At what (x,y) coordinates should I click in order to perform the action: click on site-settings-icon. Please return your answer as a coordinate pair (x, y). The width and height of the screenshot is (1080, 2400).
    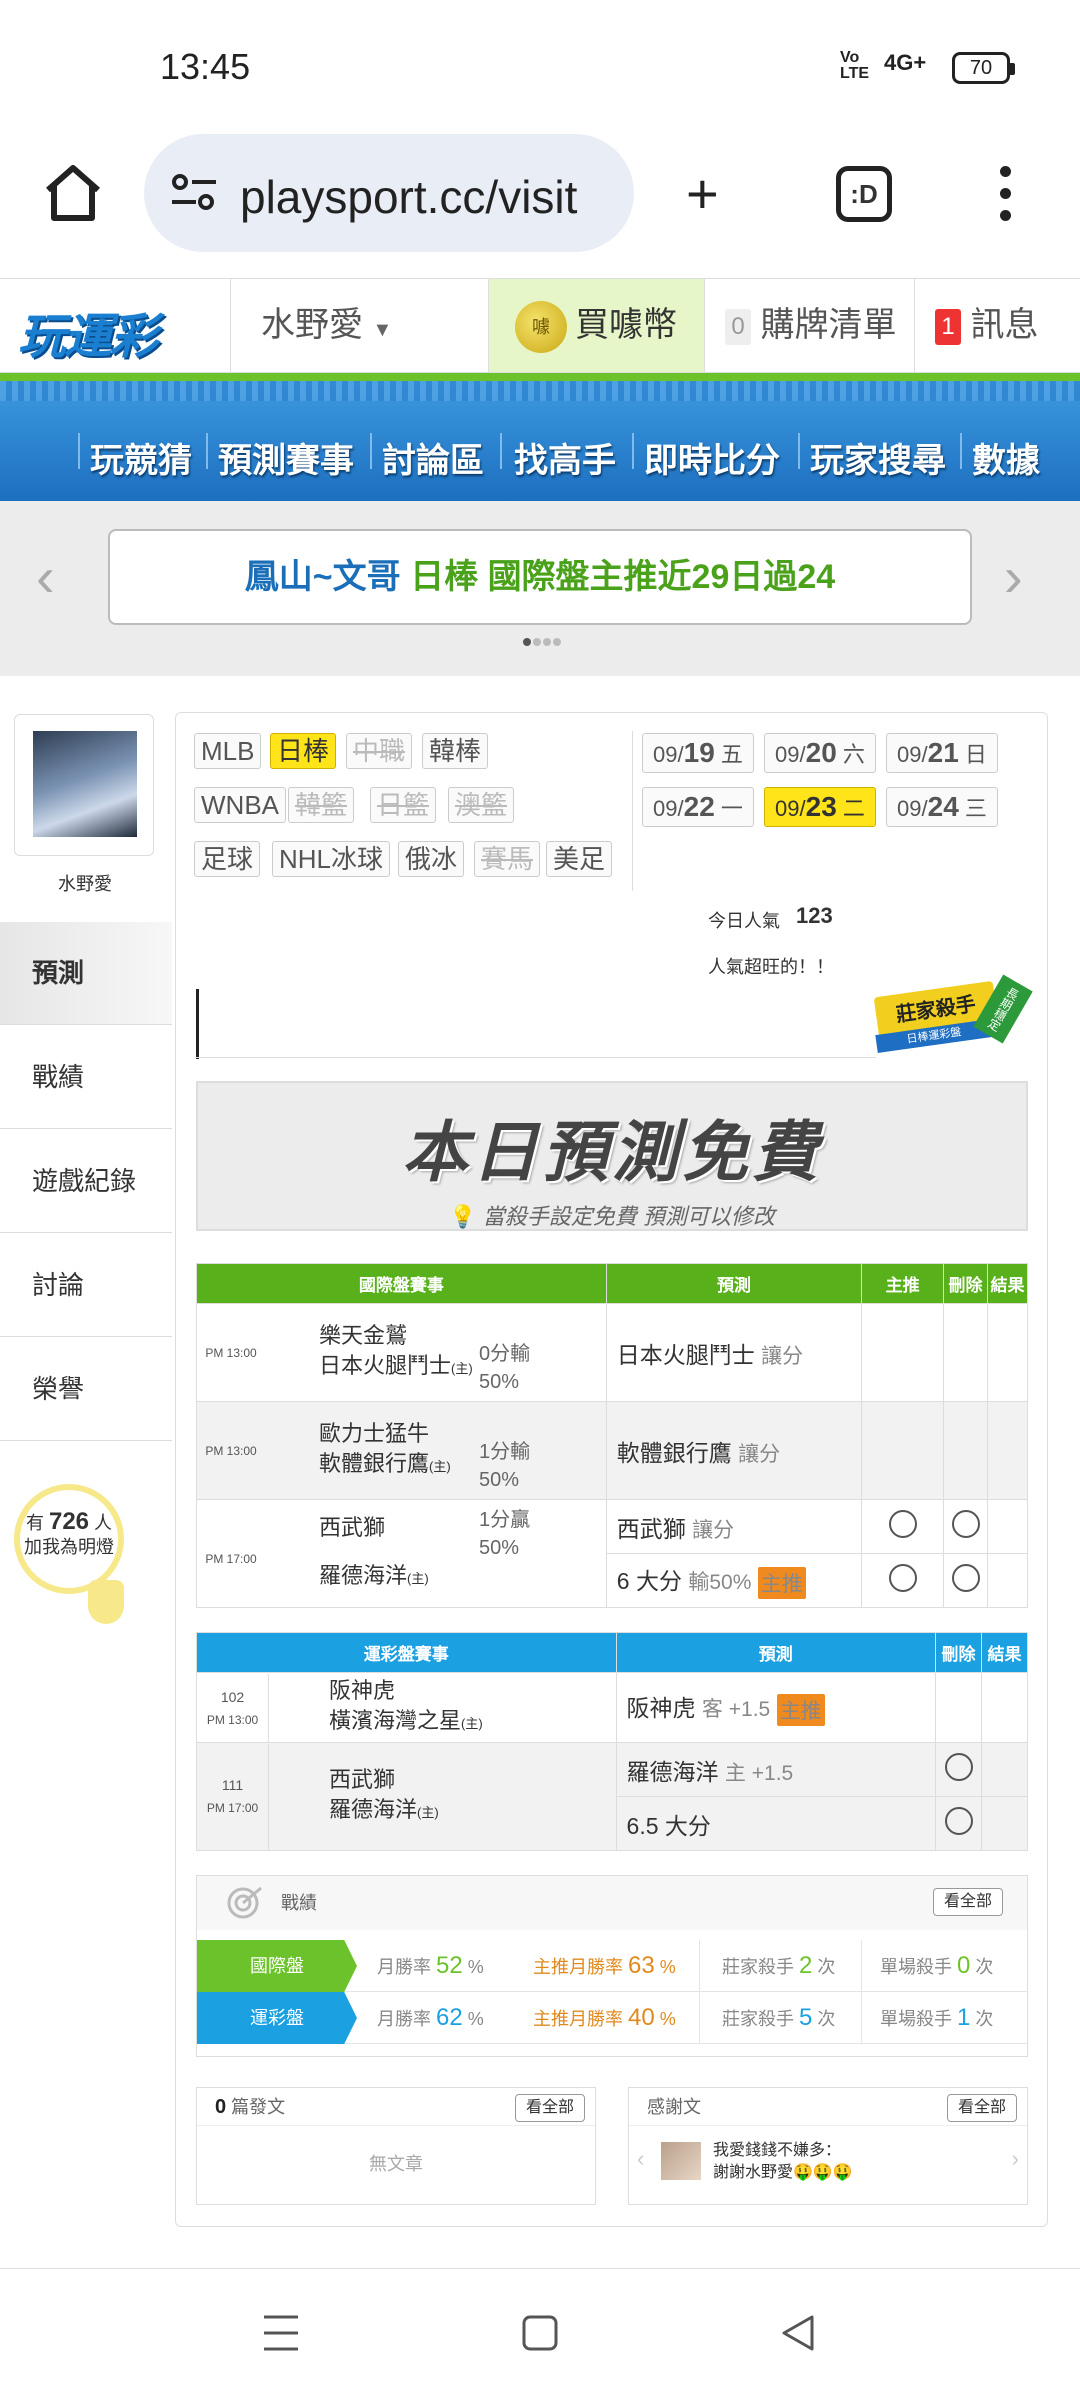
    Looking at the image, I should click on (194, 192).